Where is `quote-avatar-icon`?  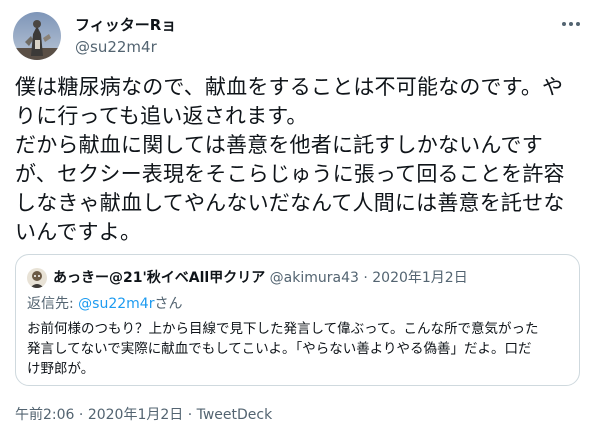 quote-avatar-icon is located at coordinates (37, 278).